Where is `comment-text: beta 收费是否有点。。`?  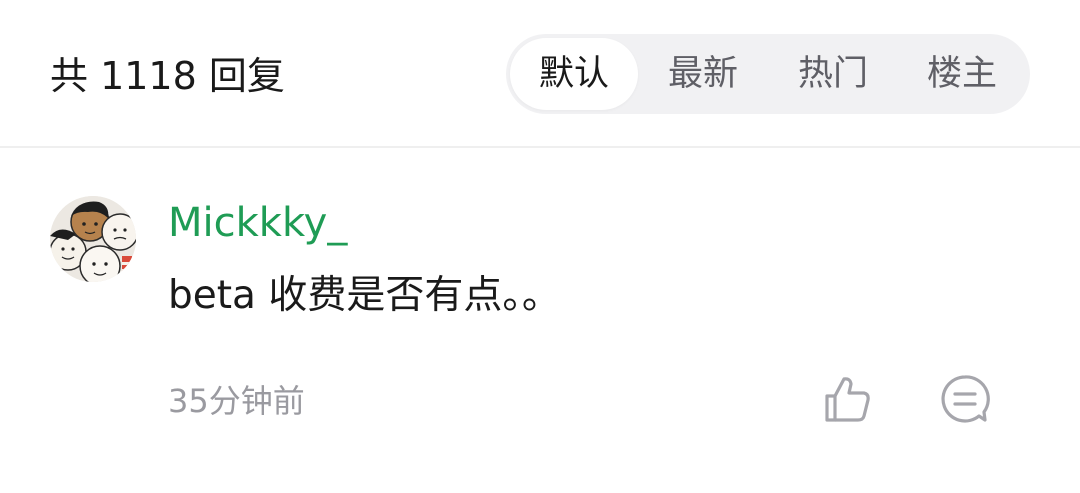
comment-text: beta 收费是否有点。。 is located at coordinates (364, 295).